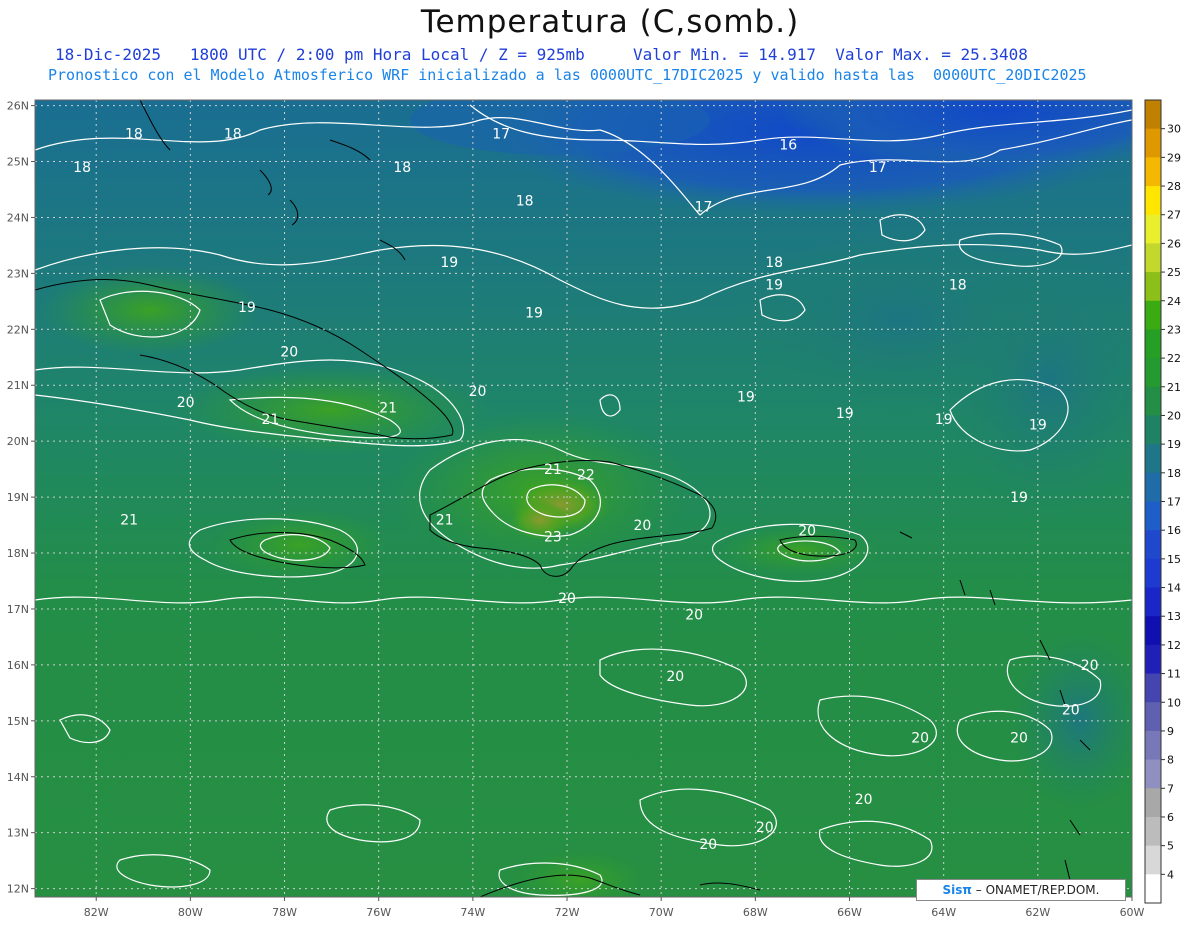  What do you see at coordinates (284, 912) in the screenshot?
I see `longitude-label: 78W` at bounding box center [284, 912].